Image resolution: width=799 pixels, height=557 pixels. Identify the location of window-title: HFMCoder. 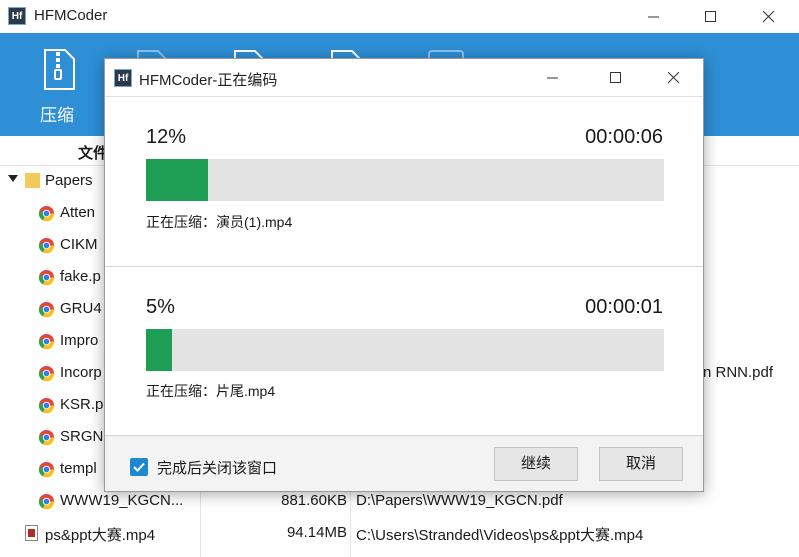
(71, 15).